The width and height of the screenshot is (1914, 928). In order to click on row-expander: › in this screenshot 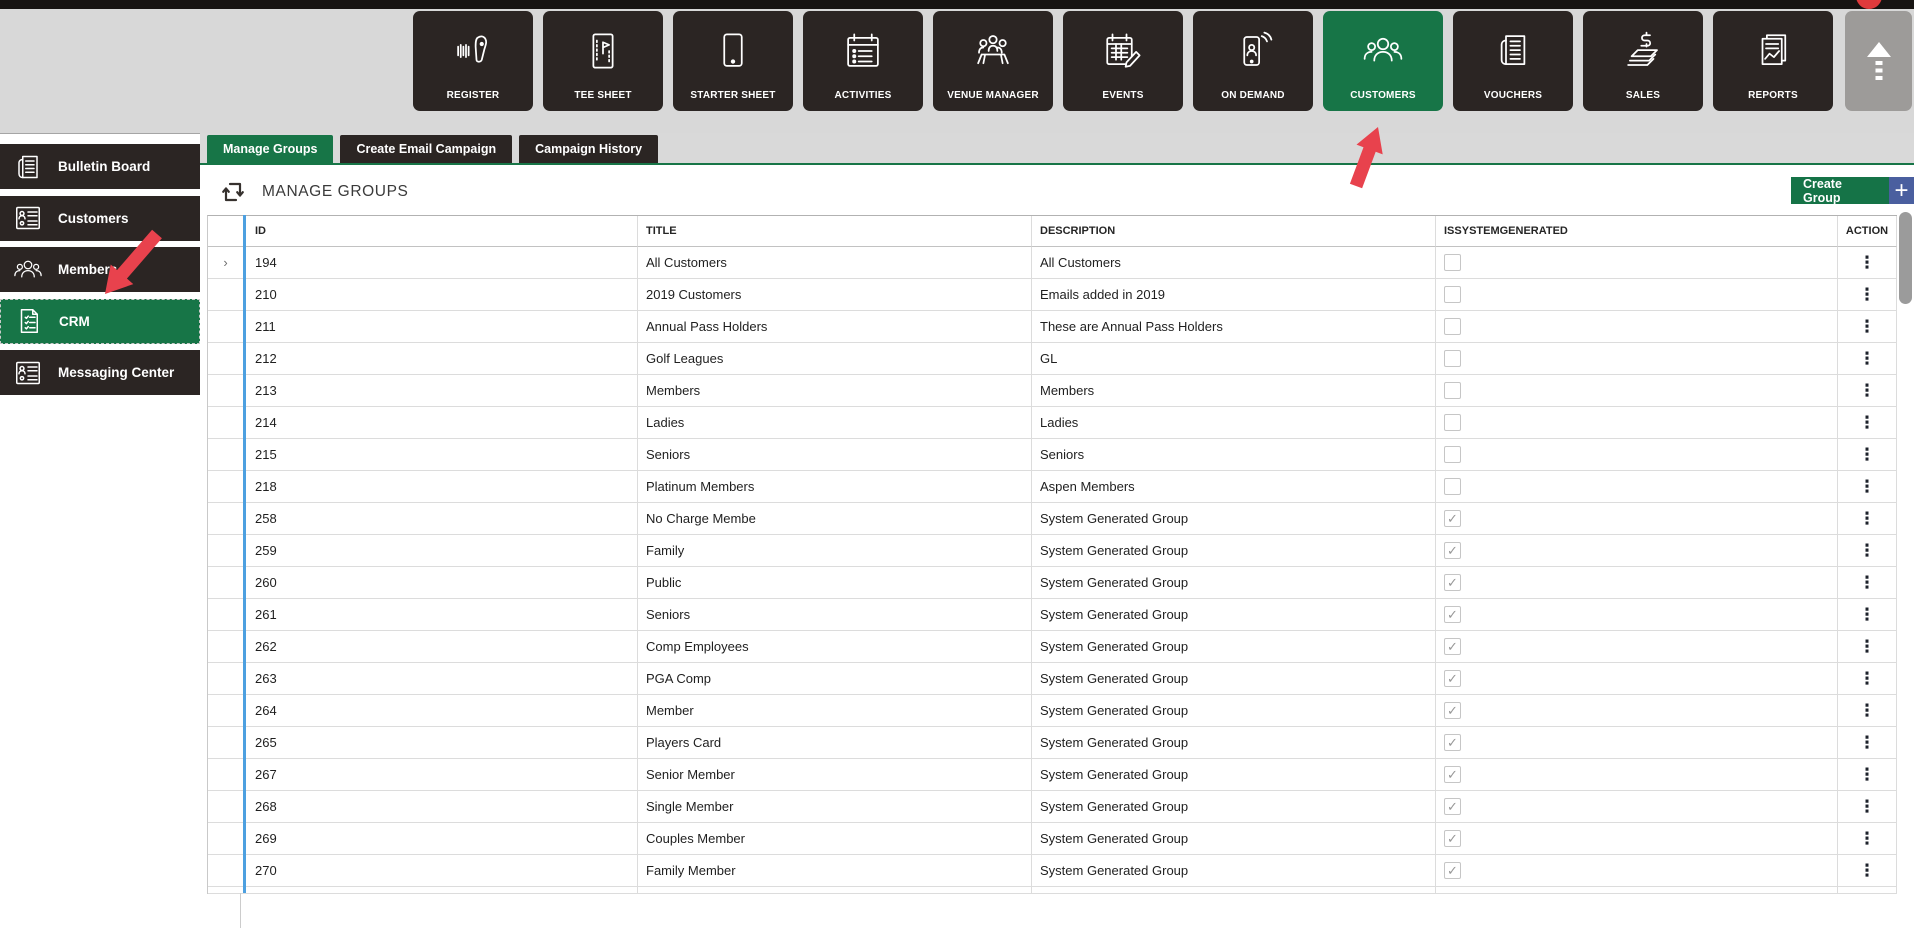, I will do `click(226, 263)`.